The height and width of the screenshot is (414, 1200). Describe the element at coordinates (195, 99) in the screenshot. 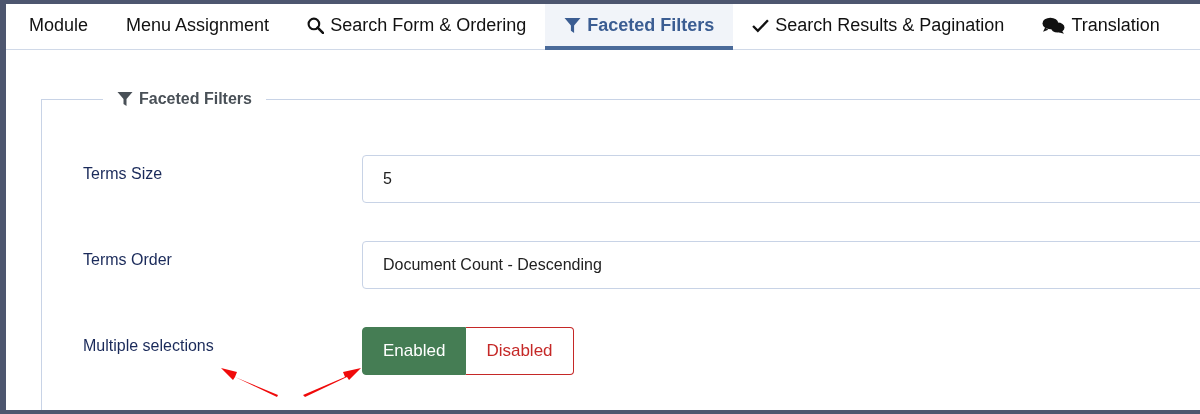

I see `legend-text: Faceted Filters` at that location.